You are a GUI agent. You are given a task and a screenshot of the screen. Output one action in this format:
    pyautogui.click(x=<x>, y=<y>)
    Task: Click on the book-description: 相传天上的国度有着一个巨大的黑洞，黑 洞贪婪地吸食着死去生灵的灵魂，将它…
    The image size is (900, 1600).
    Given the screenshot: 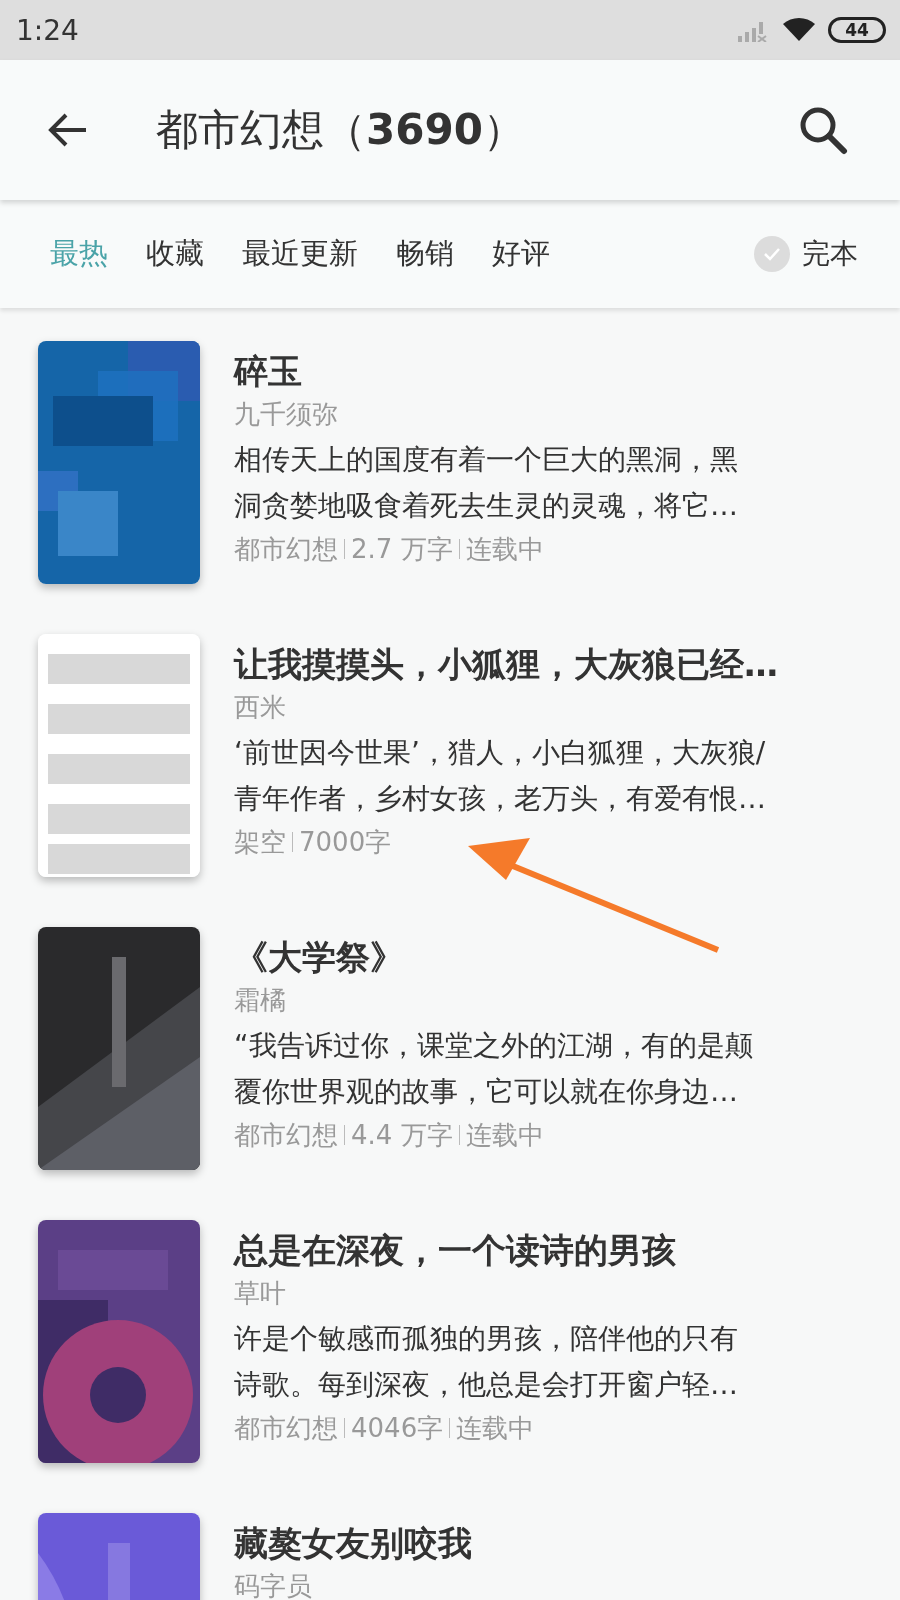 What is the action you would take?
    pyautogui.click(x=486, y=483)
    